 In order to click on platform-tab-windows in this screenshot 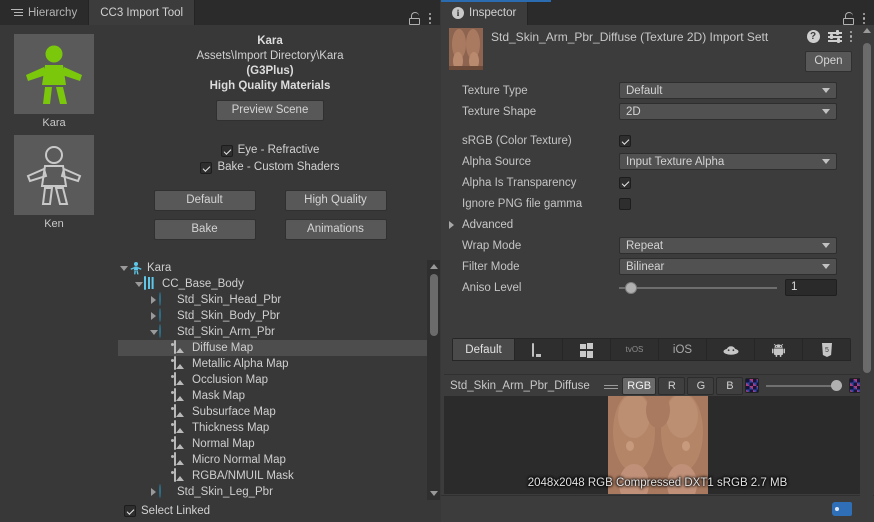, I will do `click(587, 349)`.